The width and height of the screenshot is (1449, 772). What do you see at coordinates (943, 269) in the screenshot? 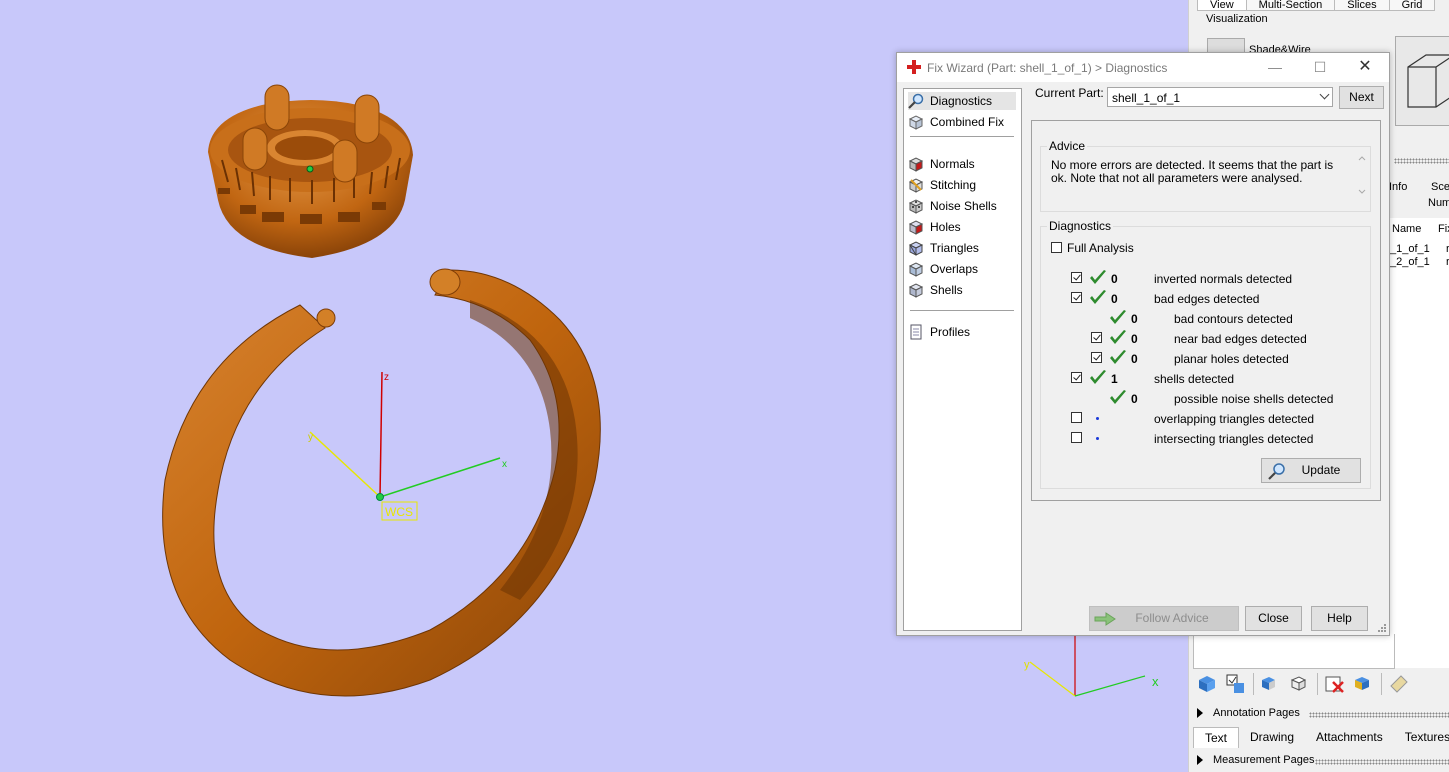
I see `nav-item-overlaps: Overlaps` at bounding box center [943, 269].